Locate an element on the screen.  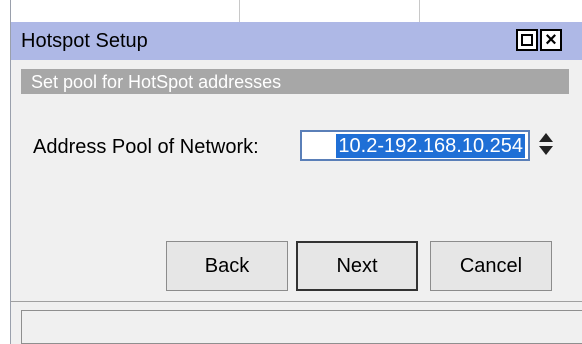
maximize-button is located at coordinates (527, 40).